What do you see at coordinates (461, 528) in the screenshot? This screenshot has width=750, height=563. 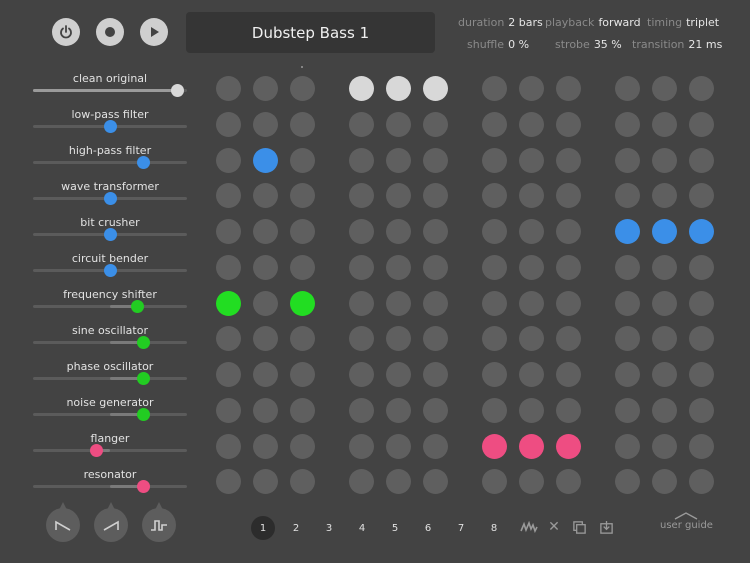 I see `page-button-7: 7` at bounding box center [461, 528].